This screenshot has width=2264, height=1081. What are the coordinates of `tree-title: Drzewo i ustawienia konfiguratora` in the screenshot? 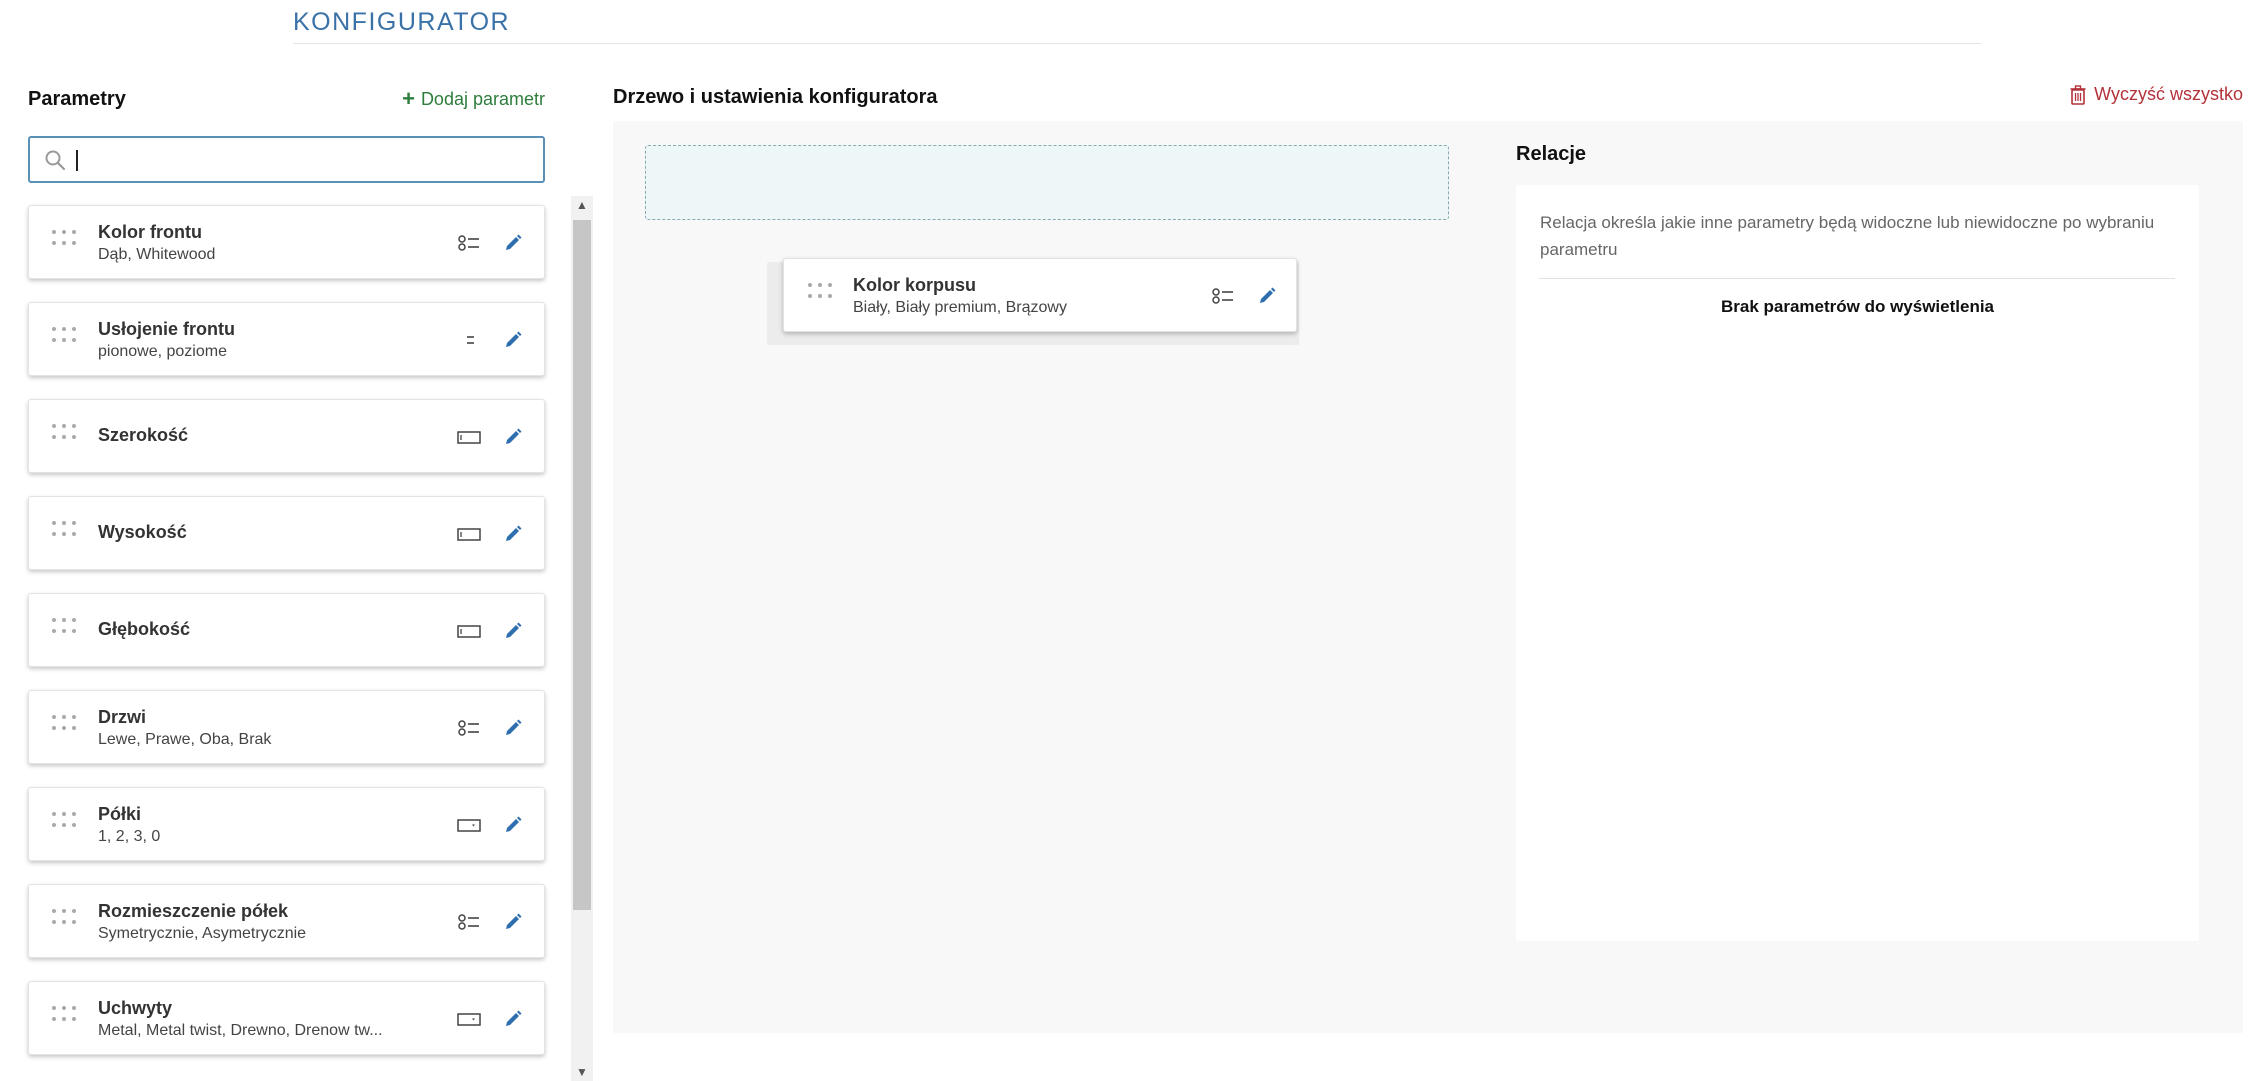 It's located at (775, 97).